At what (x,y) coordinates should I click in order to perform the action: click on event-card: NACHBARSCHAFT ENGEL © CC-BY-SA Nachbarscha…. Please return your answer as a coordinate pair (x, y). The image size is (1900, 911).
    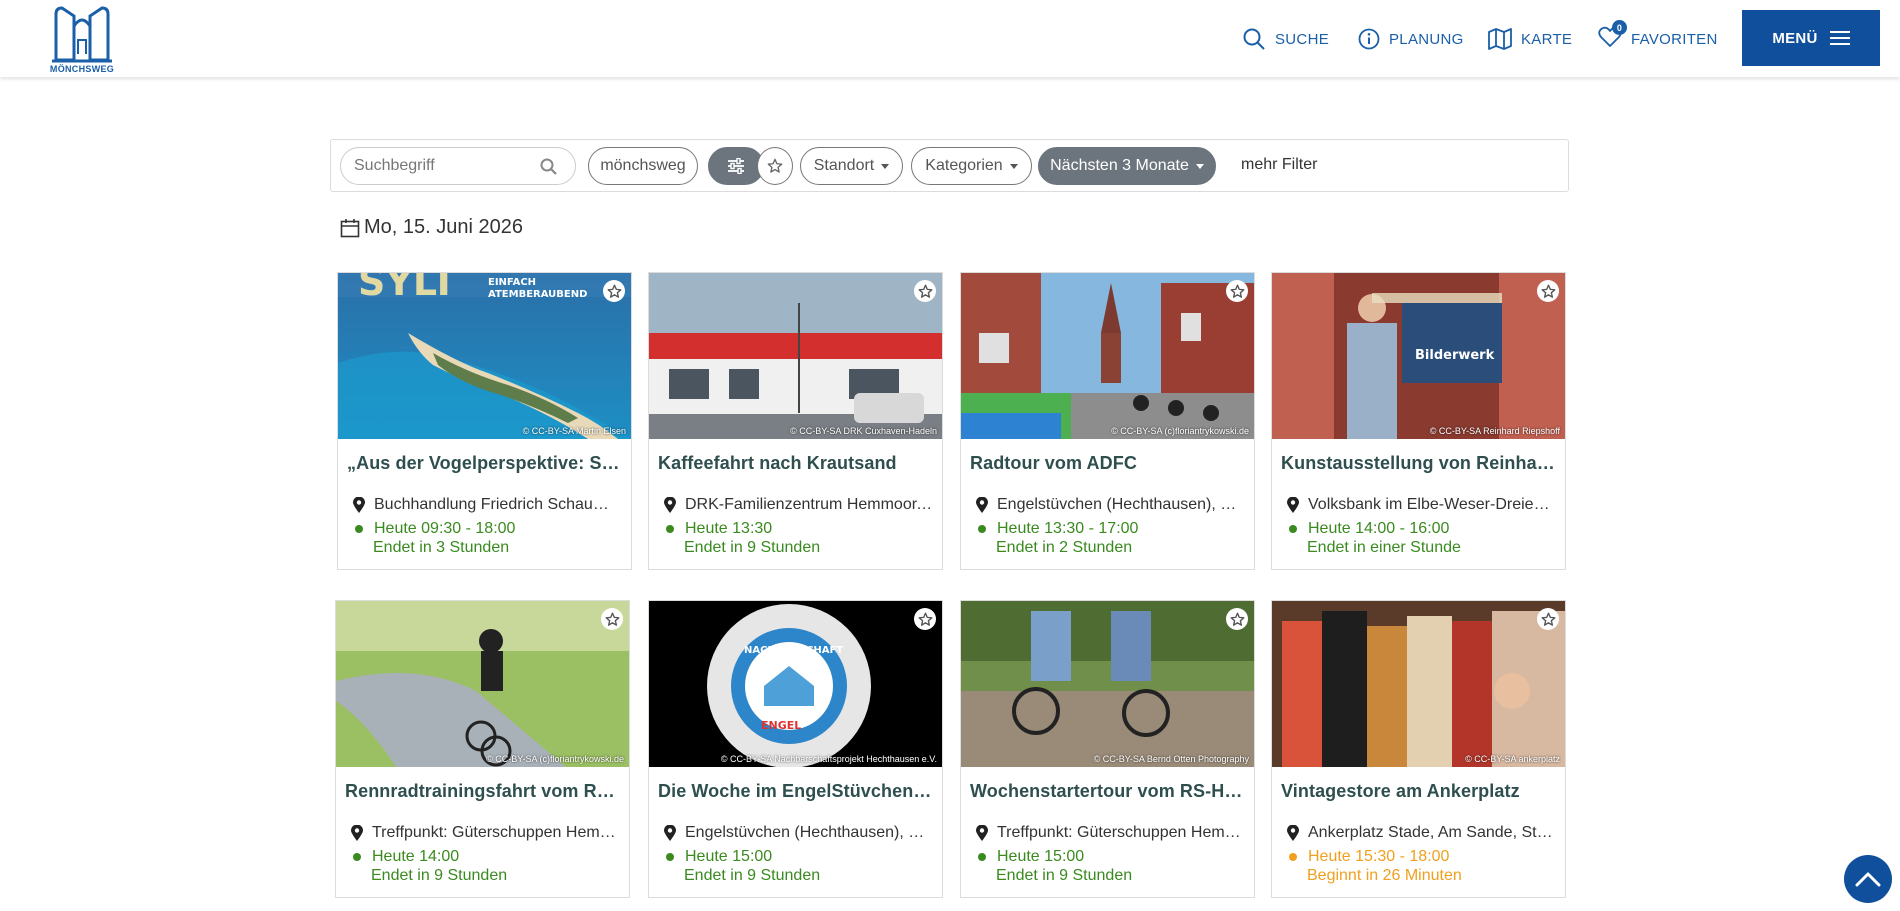
    Looking at the image, I should click on (795, 749).